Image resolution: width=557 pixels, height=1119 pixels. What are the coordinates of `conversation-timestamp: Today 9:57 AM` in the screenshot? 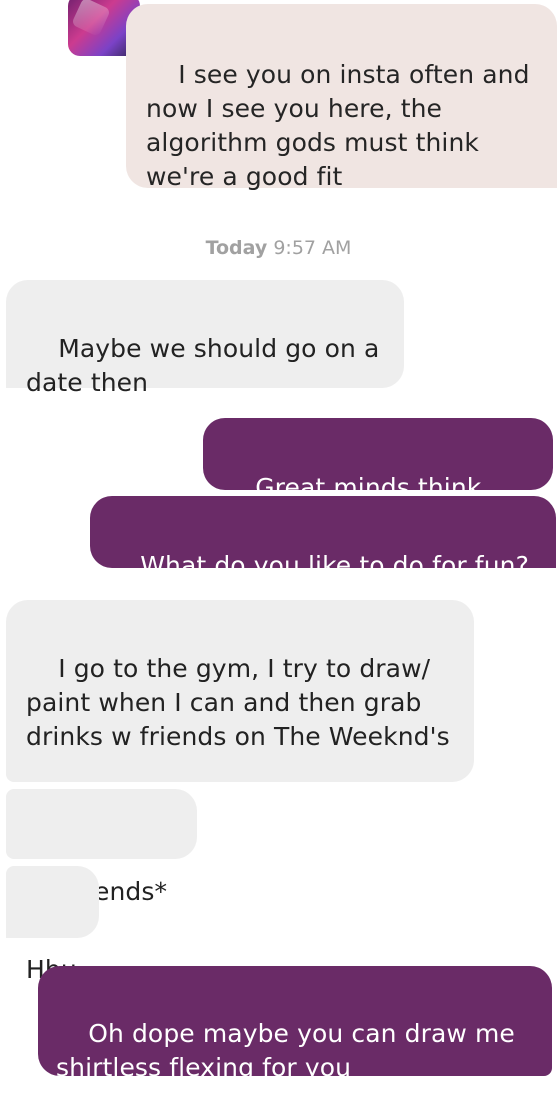 It's located at (278, 248).